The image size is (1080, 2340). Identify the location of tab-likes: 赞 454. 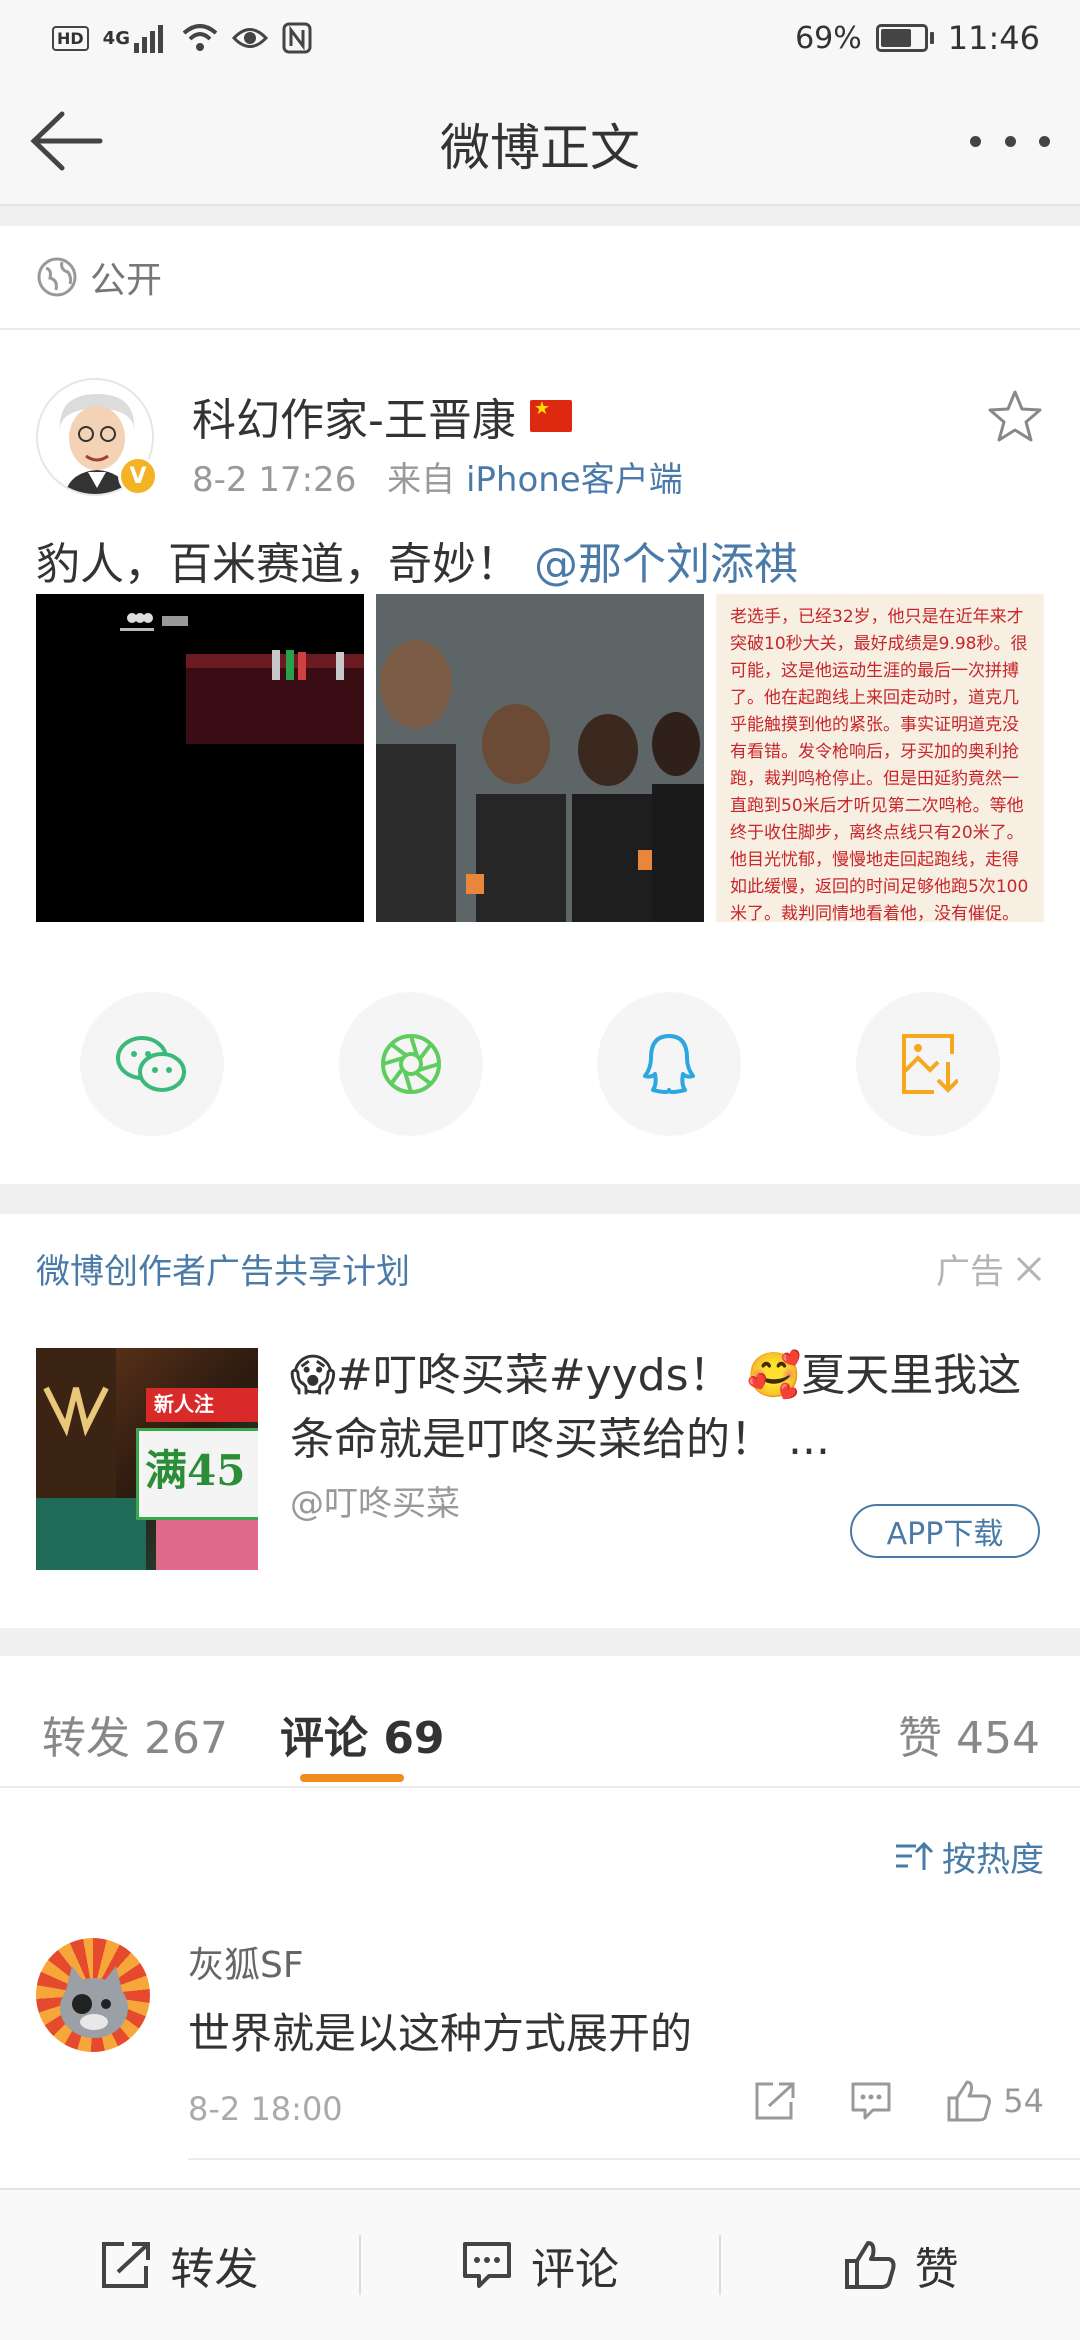
(969, 1734).